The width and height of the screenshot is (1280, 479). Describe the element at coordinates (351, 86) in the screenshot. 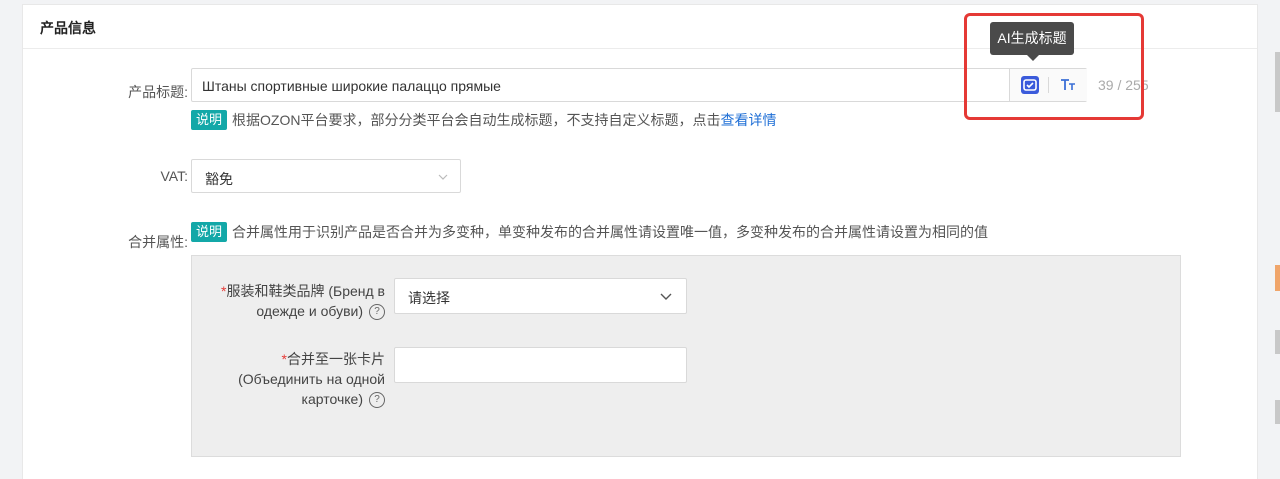

I see `product-title-value: Штаны спортивные широкие палаццо прямые` at that location.